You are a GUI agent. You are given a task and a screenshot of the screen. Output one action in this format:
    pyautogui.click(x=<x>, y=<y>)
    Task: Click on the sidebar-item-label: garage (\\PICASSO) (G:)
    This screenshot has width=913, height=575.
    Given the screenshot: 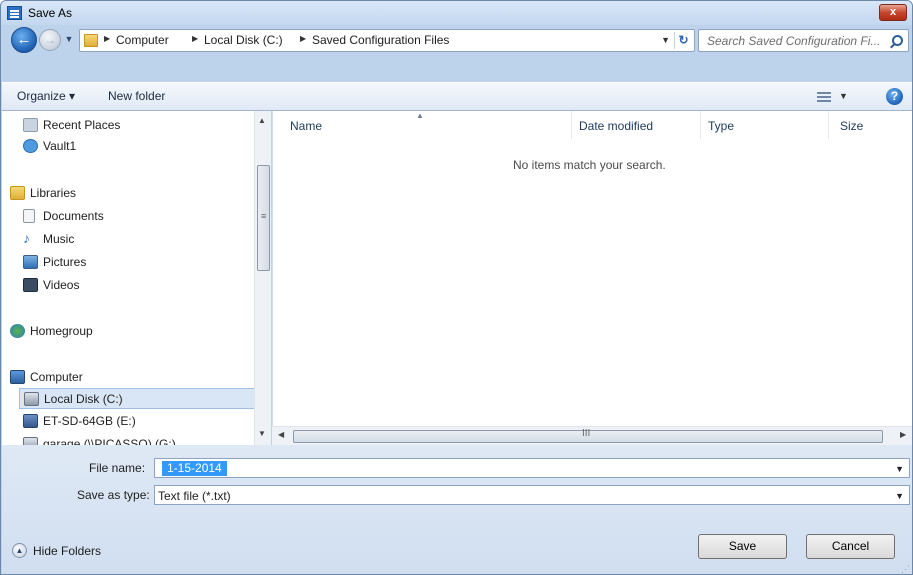 What is the action you would take?
    pyautogui.click(x=109, y=441)
    